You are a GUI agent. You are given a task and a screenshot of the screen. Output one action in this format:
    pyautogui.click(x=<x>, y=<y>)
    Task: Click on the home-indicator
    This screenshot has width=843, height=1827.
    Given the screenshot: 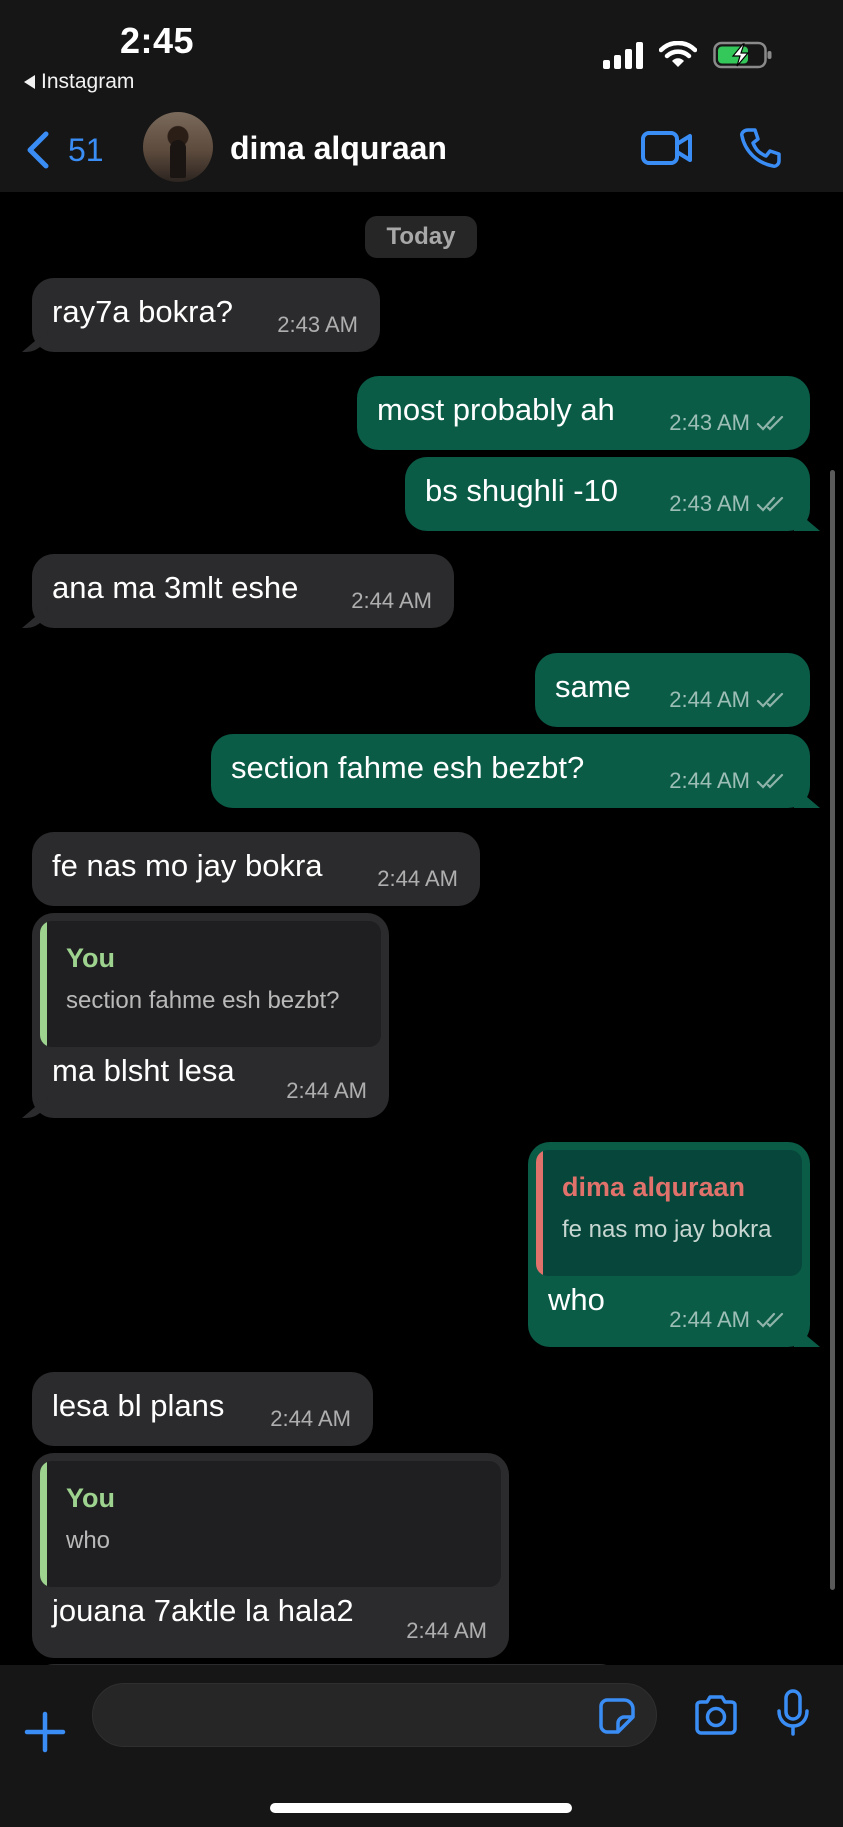 What is the action you would take?
    pyautogui.click(x=421, y=1808)
    